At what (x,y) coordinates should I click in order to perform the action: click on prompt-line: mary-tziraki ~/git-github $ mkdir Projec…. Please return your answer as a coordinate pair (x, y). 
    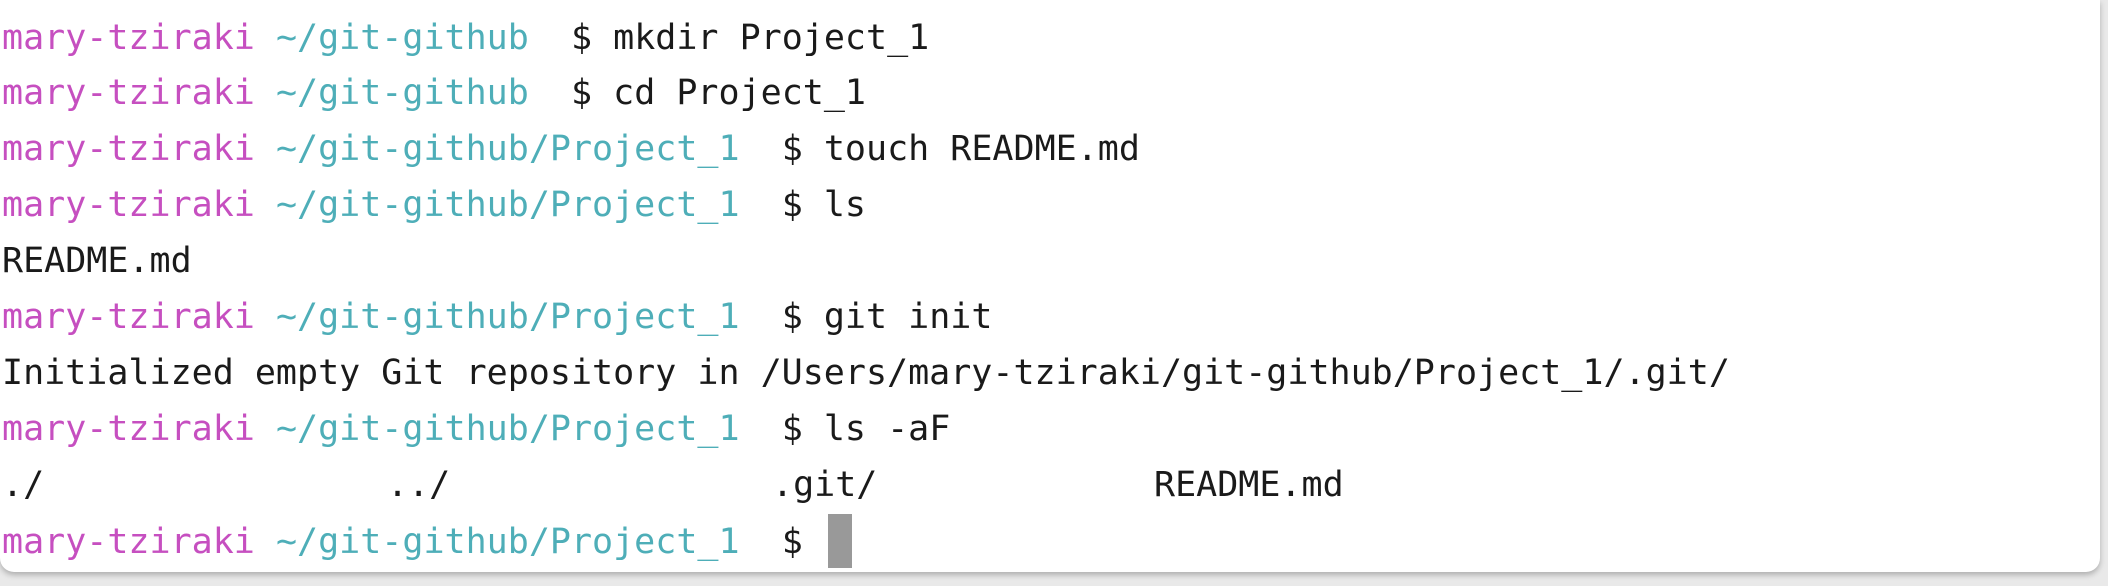
    Looking at the image, I should click on (465, 38).